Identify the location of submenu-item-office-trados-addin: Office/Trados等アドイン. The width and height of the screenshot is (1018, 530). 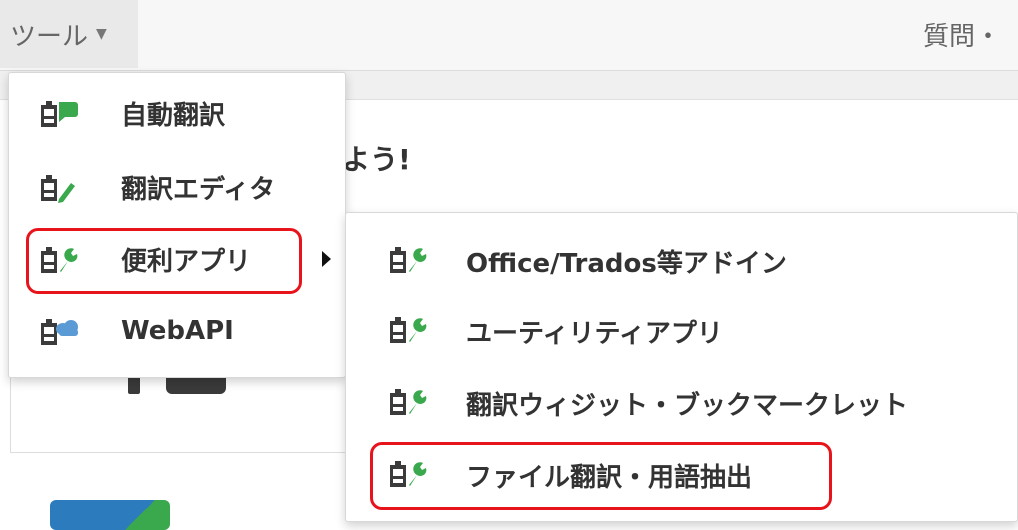
(681, 260).